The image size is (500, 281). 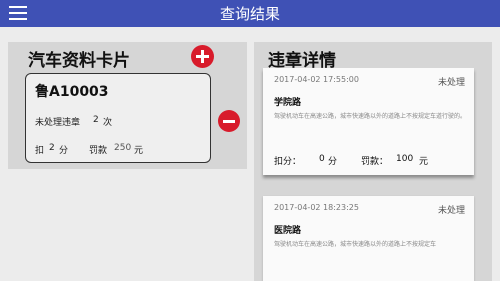 I want to click on deduct-label: 扣, so click(x=40, y=151).